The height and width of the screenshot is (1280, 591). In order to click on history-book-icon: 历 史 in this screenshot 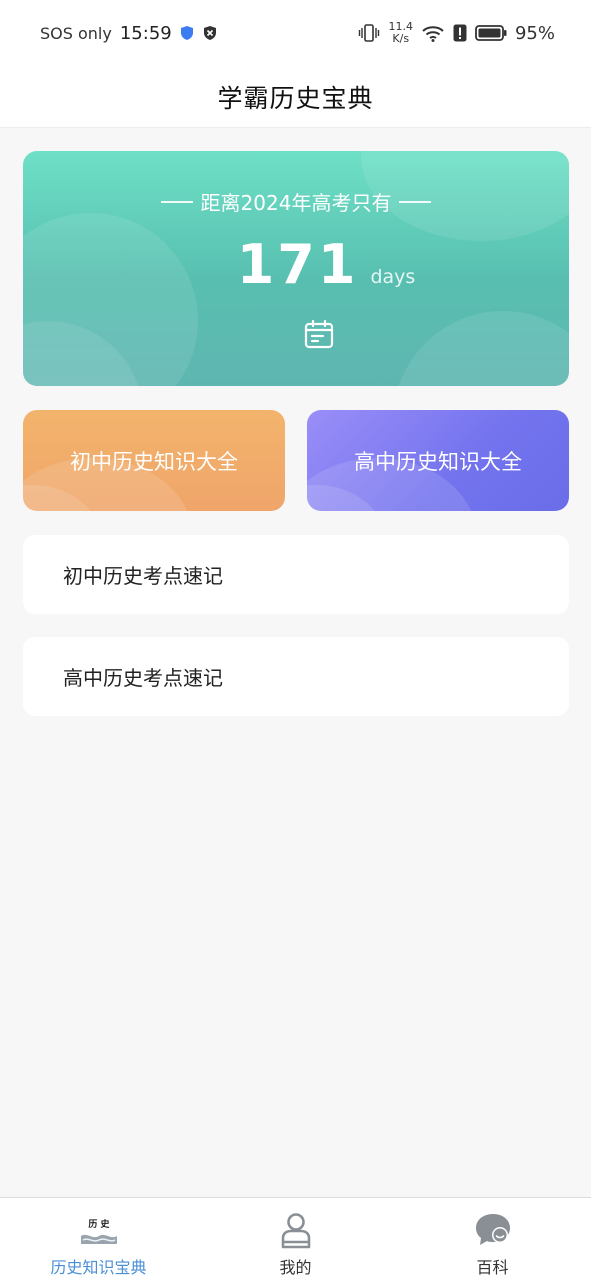, I will do `click(99, 1230)`.